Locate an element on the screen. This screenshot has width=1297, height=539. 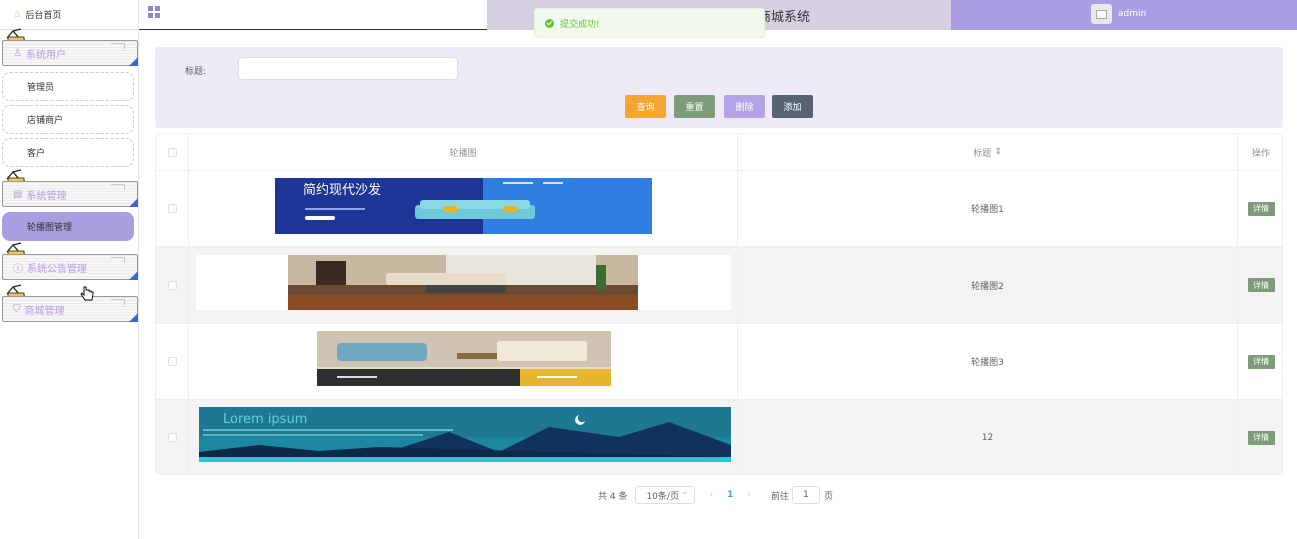
cart-icon: ⛉ is located at coordinates (17, 309).